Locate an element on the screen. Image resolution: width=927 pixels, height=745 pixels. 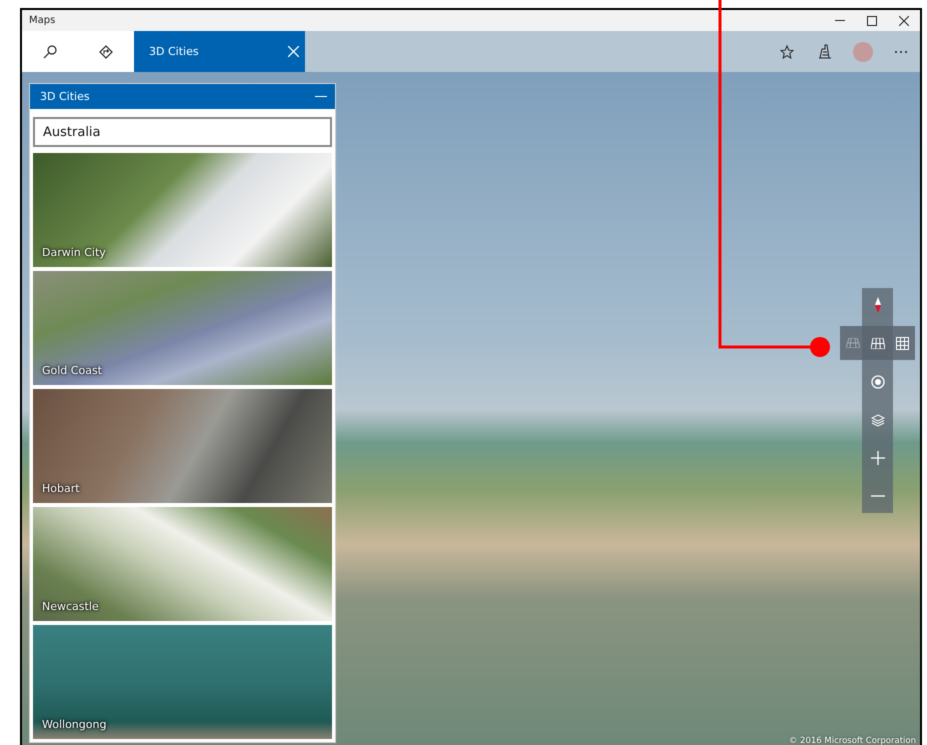
copyright-text: © 2016 Microsoft Corporation is located at coordinates (852, 740).